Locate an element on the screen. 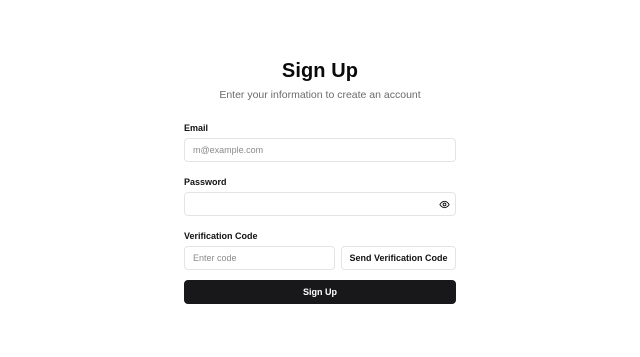 The image size is (640, 357). password-field-wrapper is located at coordinates (320, 204).